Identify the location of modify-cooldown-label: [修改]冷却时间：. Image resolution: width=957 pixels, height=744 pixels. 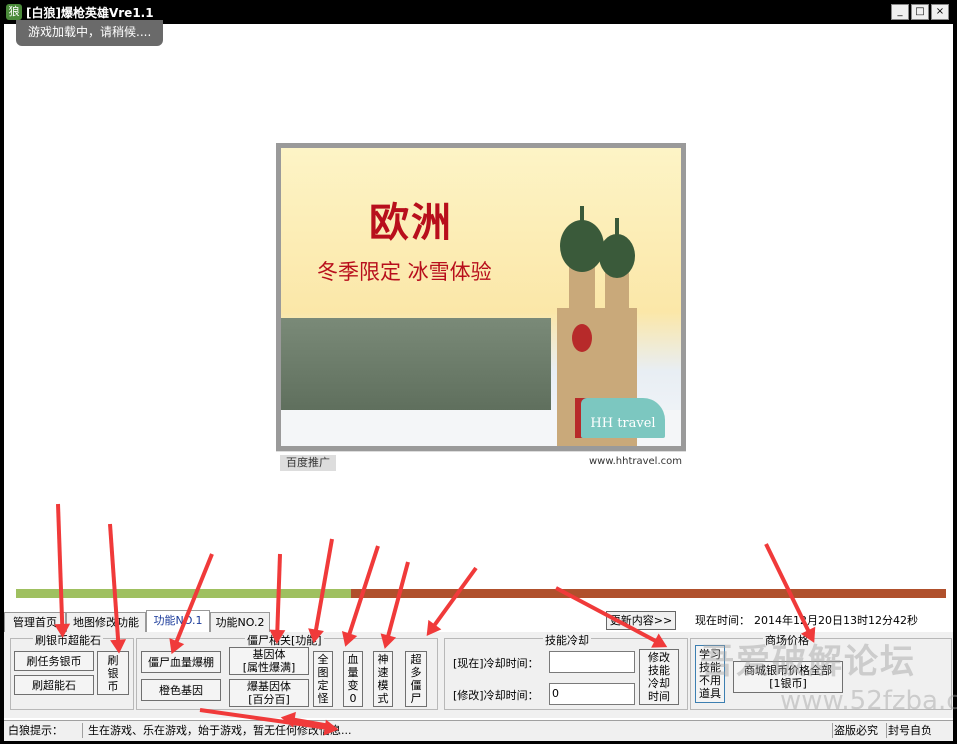
(496, 695).